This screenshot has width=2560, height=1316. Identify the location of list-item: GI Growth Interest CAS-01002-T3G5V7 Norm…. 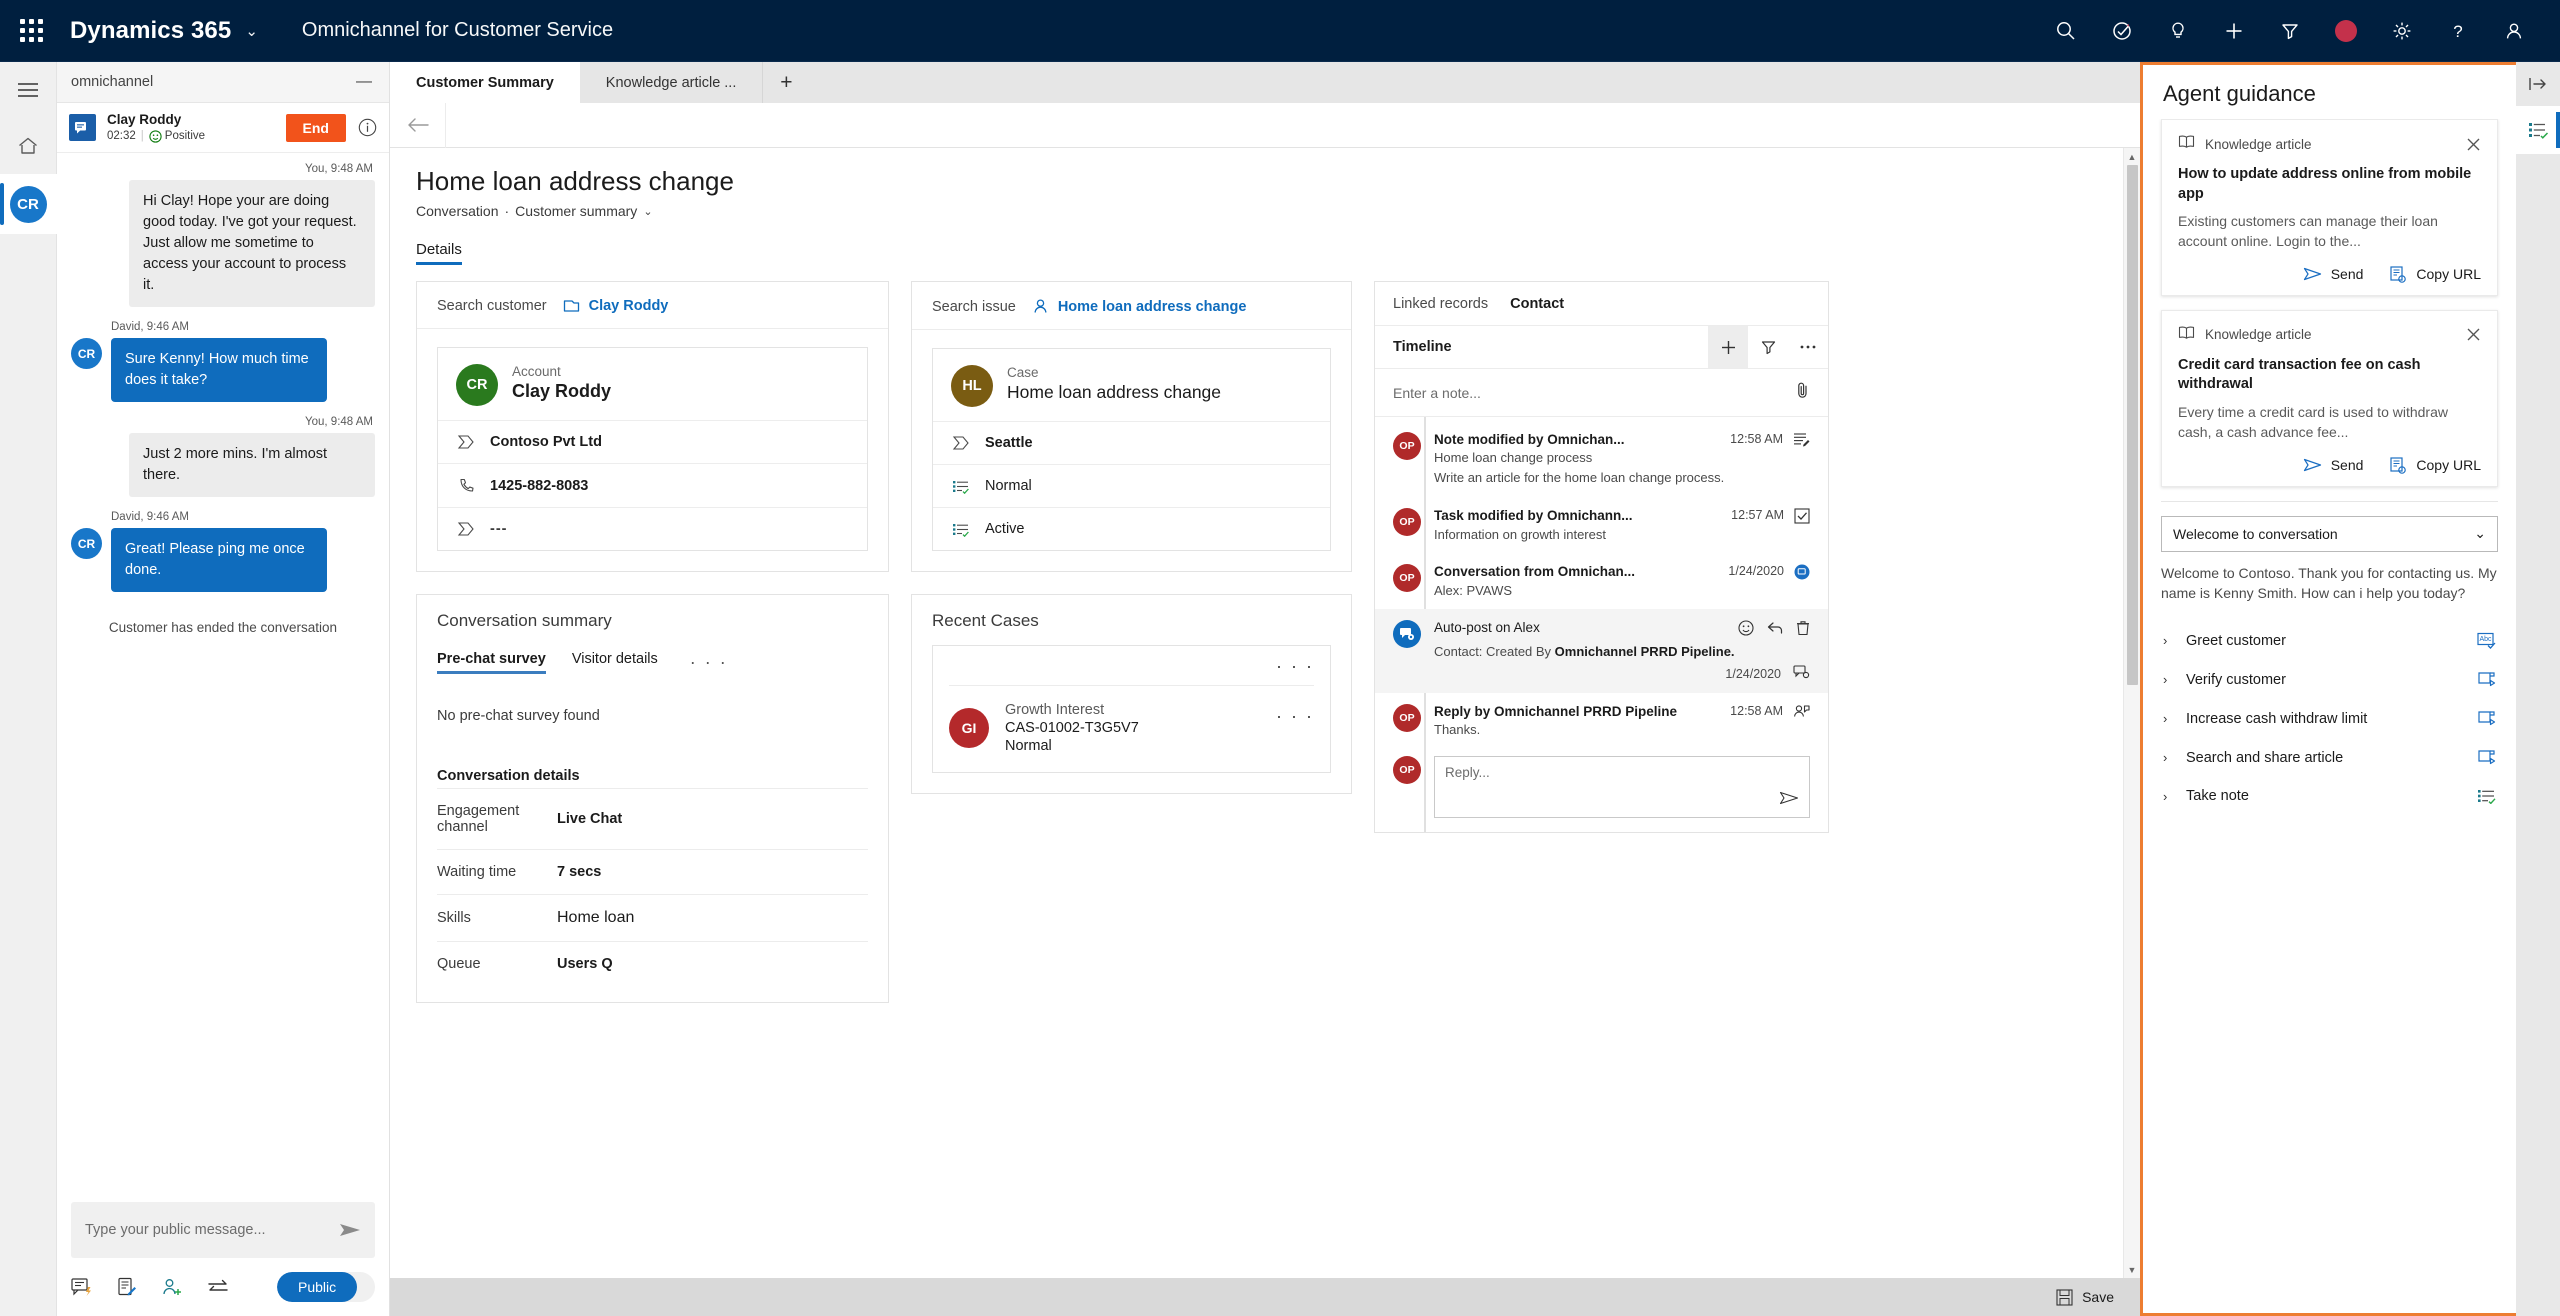
(1131, 720).